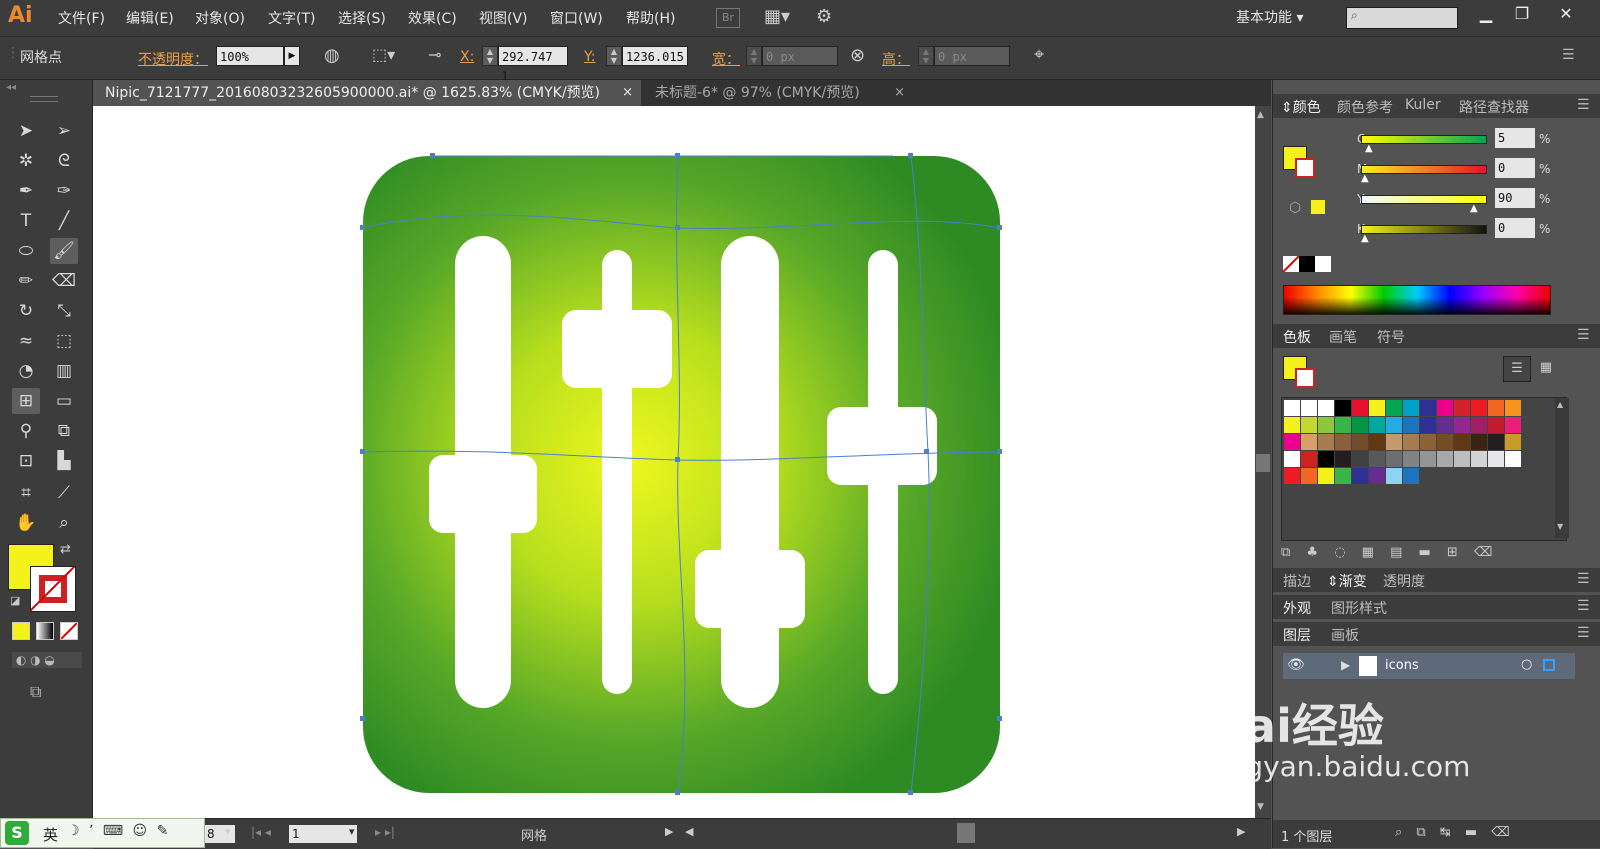 The height and width of the screenshot is (849, 1600). Describe the element at coordinates (1583, 579) in the screenshot. I see `stroke-panel-menu-icon: ☰` at that location.